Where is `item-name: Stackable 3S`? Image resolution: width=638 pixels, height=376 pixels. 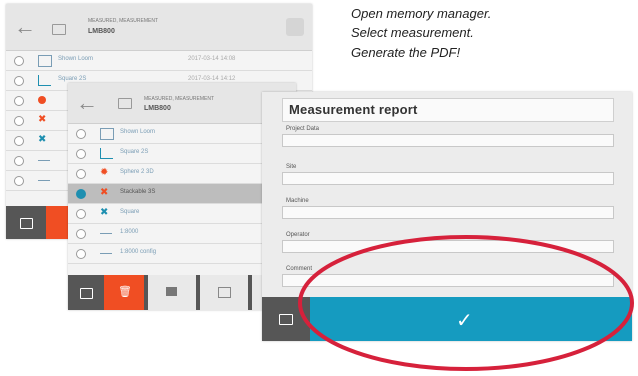 item-name: Stackable 3S is located at coordinates (138, 192).